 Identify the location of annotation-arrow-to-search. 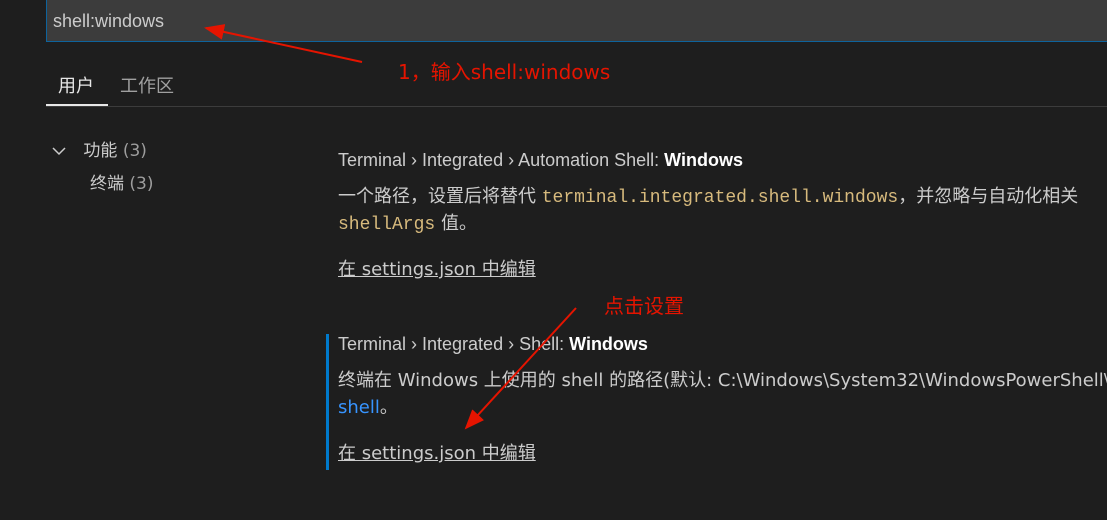
(283, 43).